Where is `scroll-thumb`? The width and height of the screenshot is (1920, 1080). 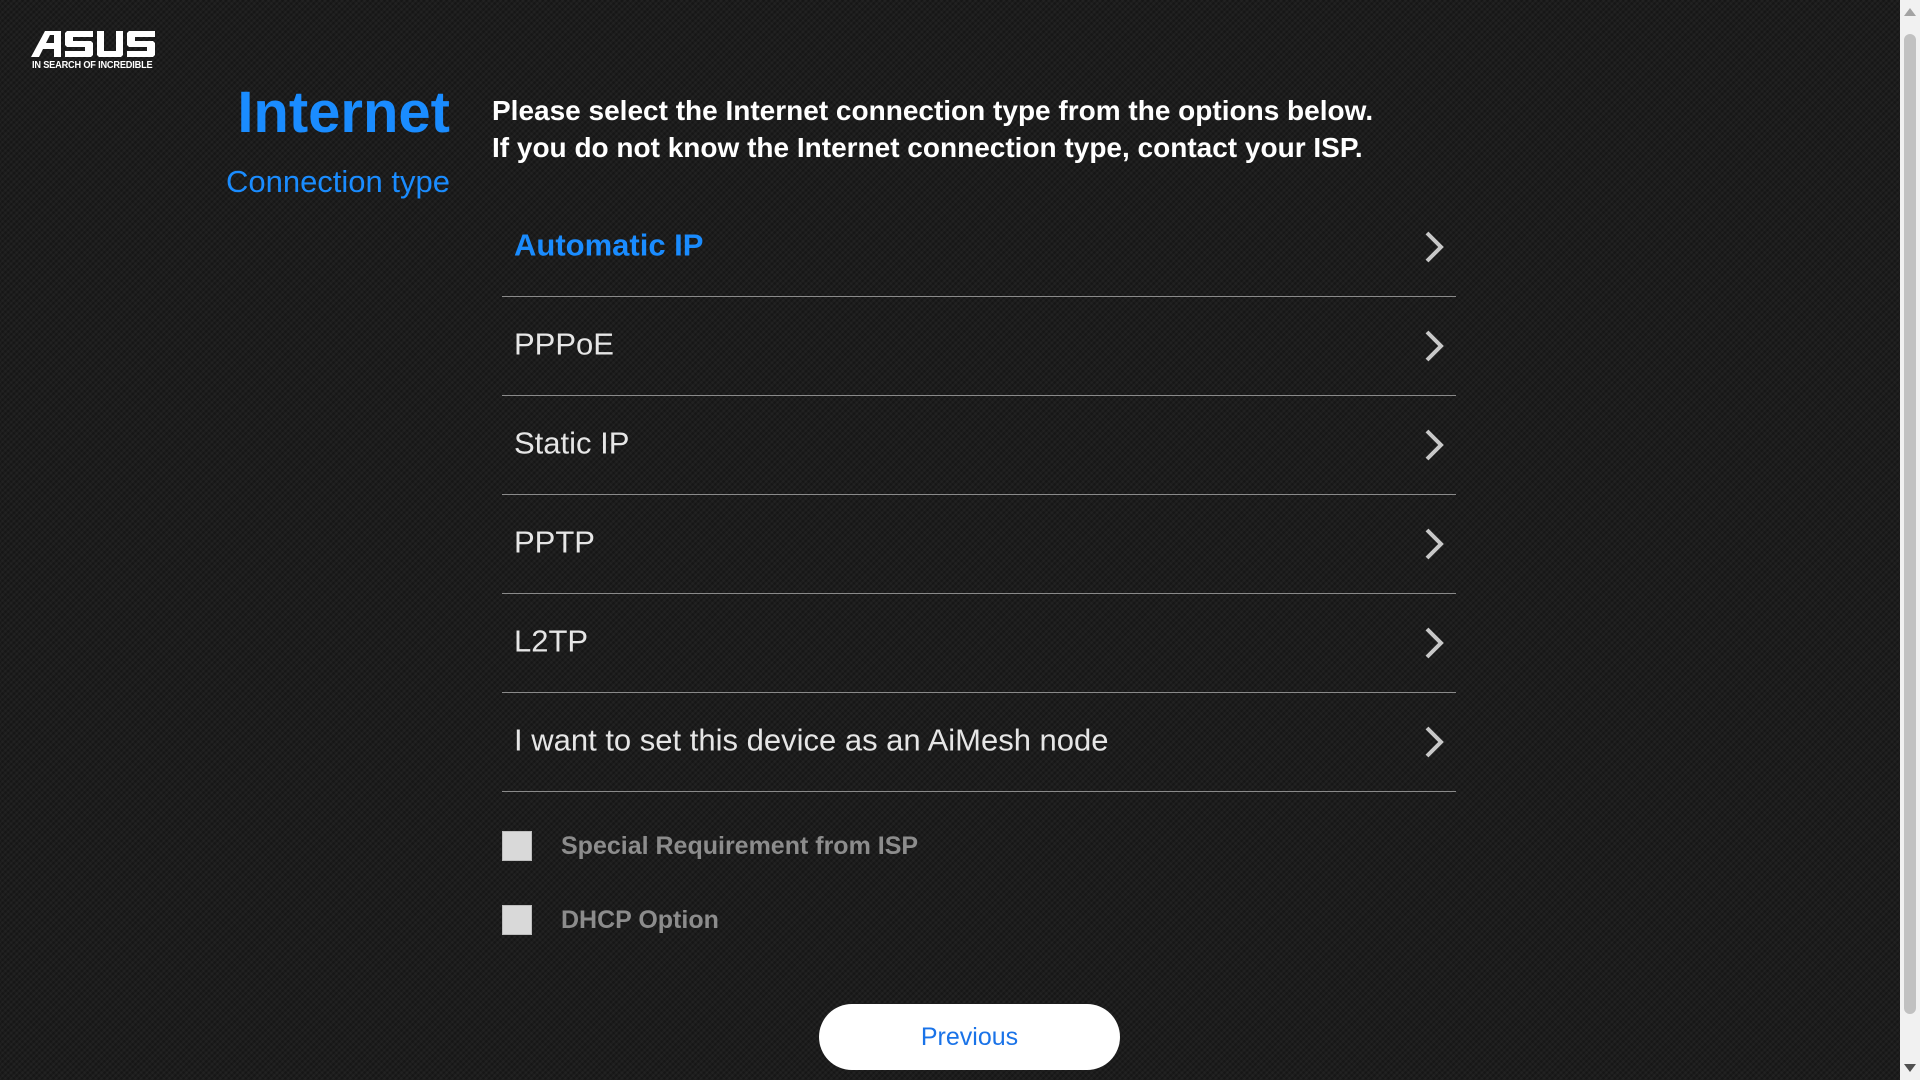 scroll-thumb is located at coordinates (1910, 524).